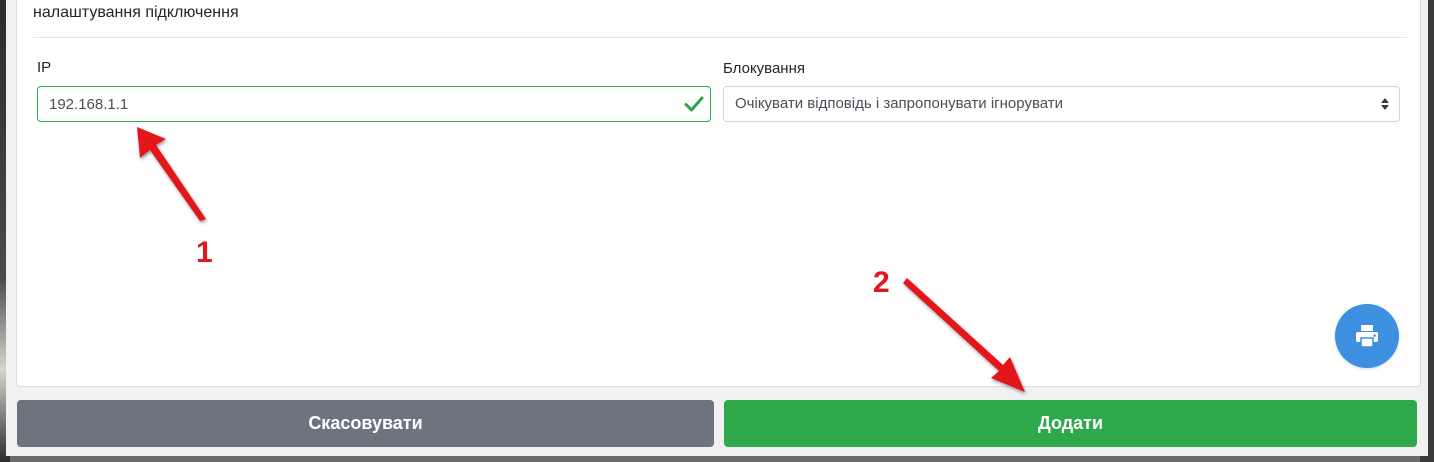 This screenshot has height=462, width=1434. I want to click on cancel-button: Скасовувати, so click(365, 423).